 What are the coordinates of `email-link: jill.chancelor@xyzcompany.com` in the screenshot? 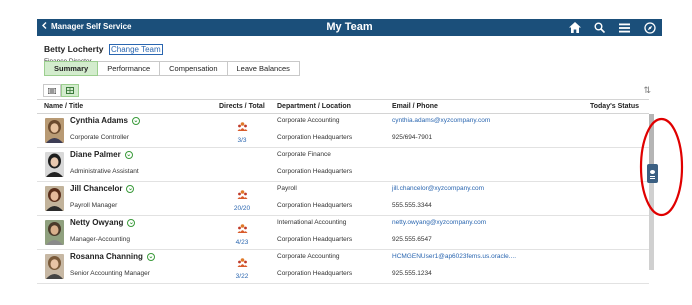 It's located at (438, 188).